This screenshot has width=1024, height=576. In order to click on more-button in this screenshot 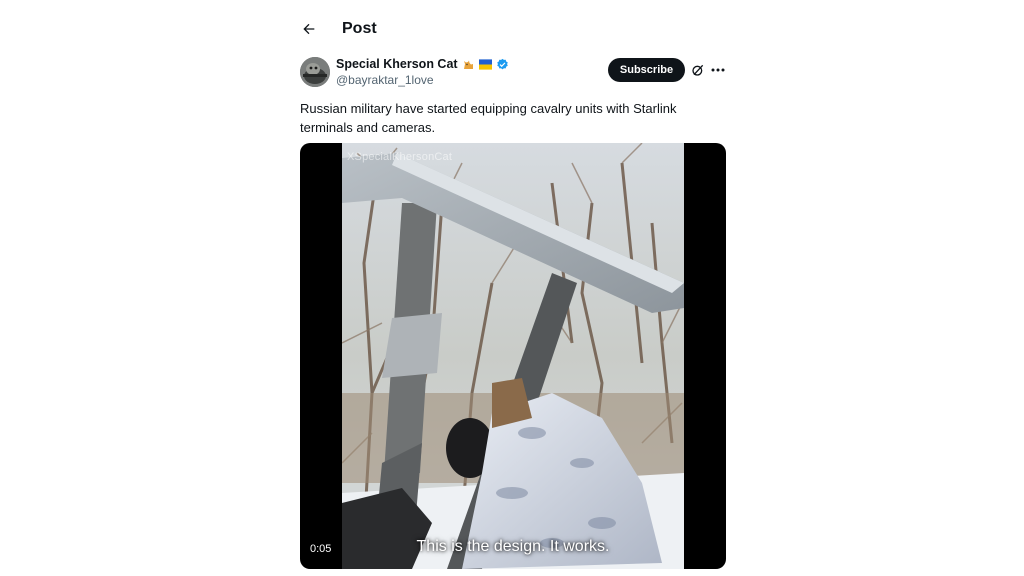, I will do `click(718, 70)`.